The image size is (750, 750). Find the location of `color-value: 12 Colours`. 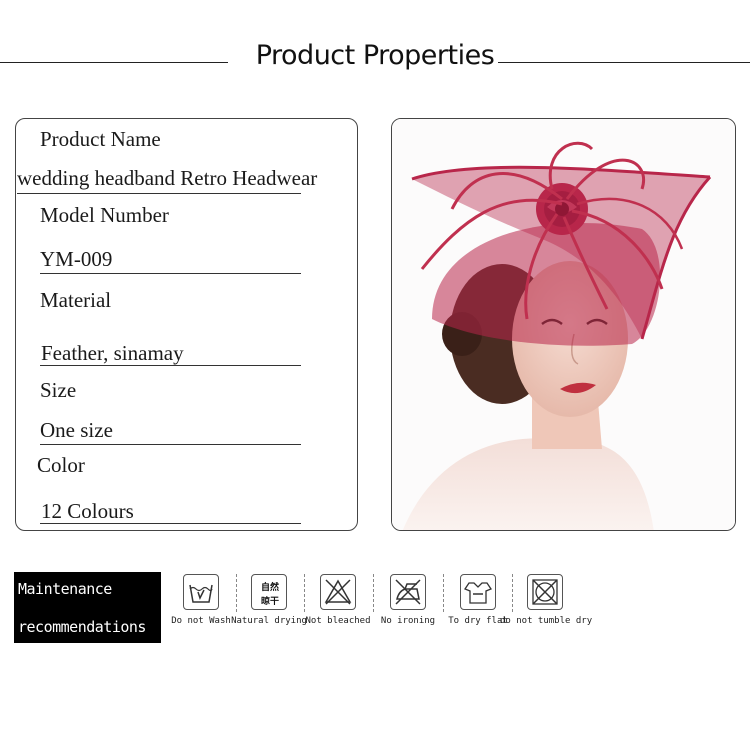

color-value: 12 Colours is located at coordinates (87, 511).